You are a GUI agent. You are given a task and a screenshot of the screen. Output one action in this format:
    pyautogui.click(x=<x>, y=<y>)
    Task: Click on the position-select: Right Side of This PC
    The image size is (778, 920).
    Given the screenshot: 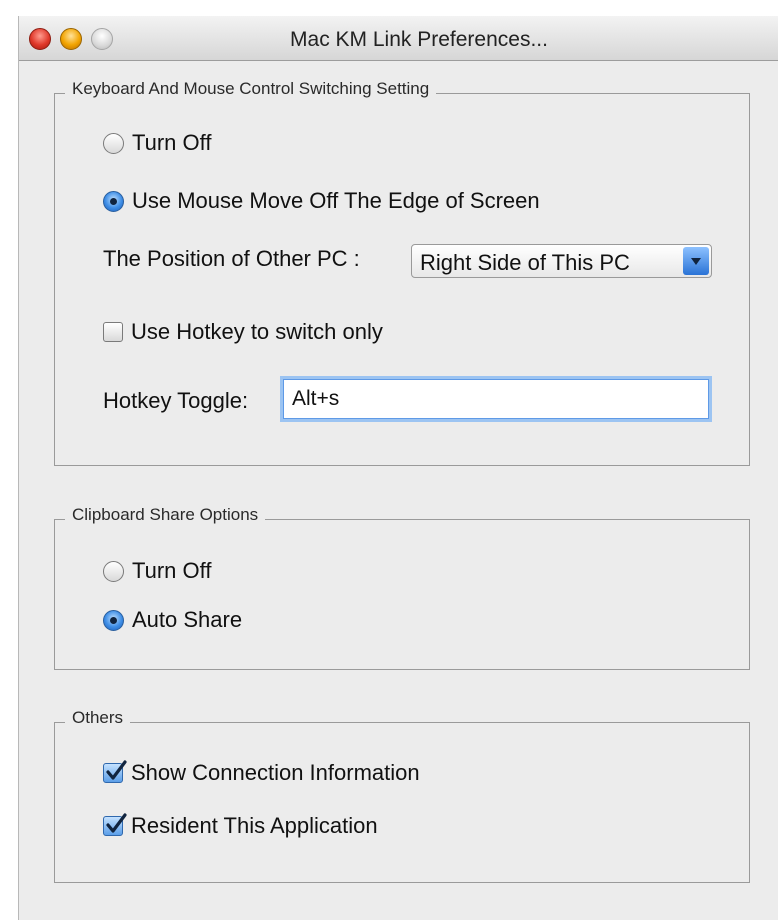 What is the action you would take?
    pyautogui.click(x=561, y=261)
    